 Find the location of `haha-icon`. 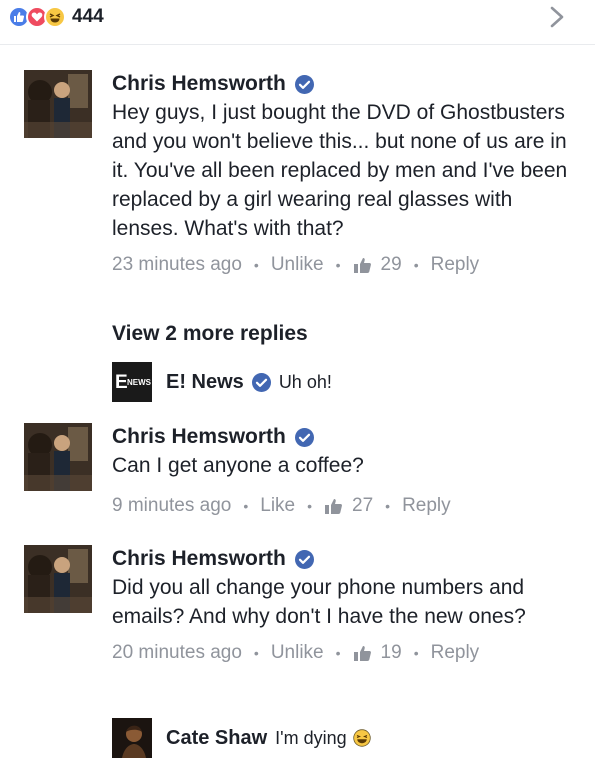

haha-icon is located at coordinates (55, 17).